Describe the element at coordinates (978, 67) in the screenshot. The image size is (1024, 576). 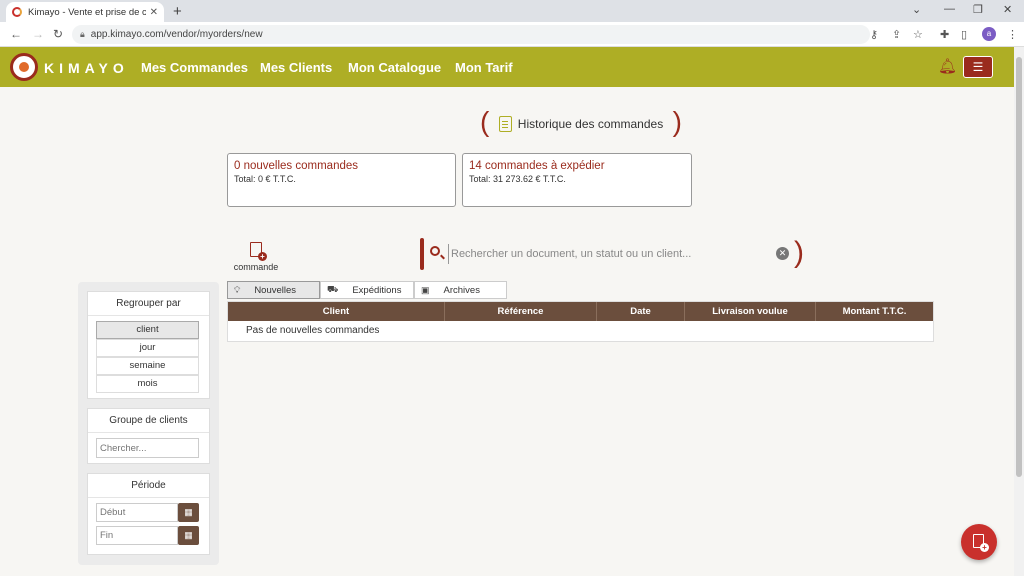
I see `hamburger-menu-button: ☰` at that location.